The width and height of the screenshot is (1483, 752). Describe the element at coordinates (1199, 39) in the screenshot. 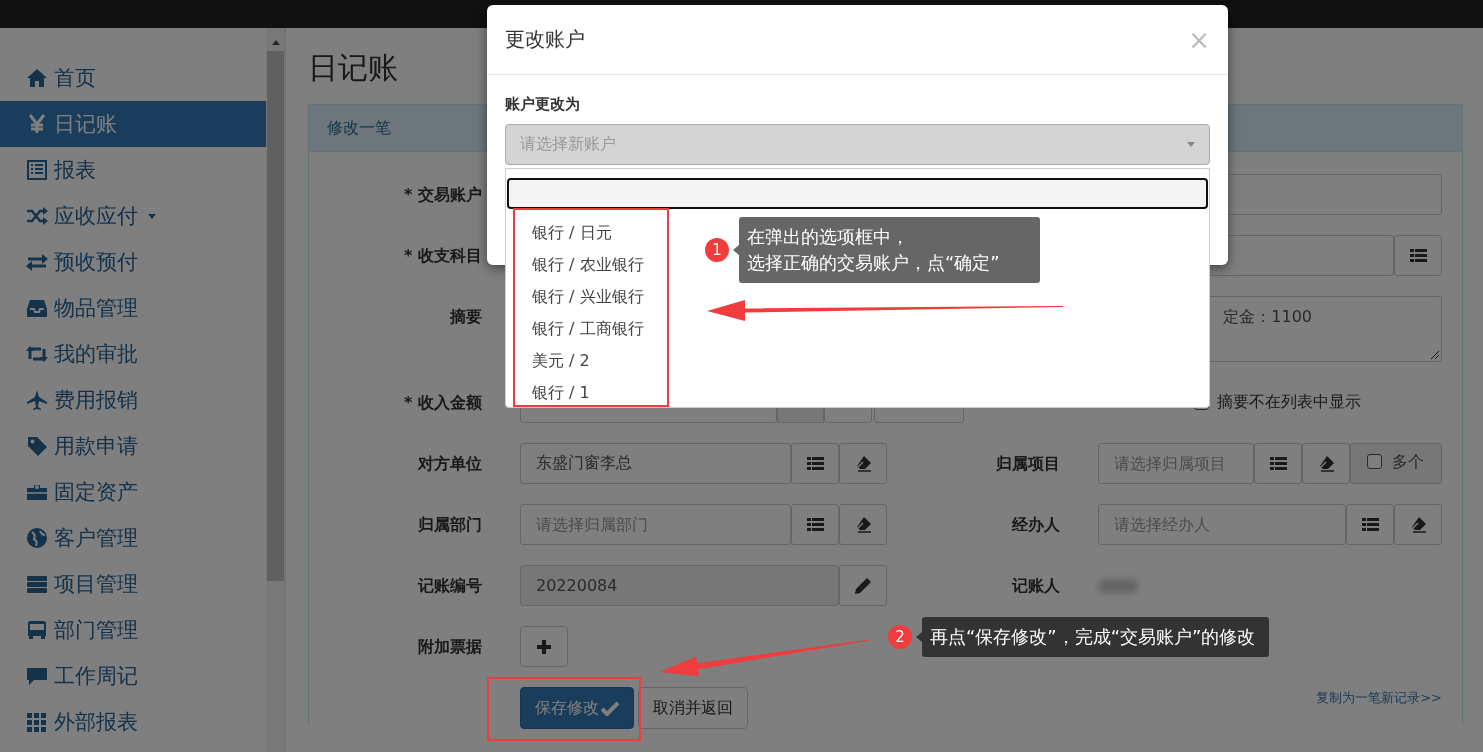

I see `close-button: ×` at that location.